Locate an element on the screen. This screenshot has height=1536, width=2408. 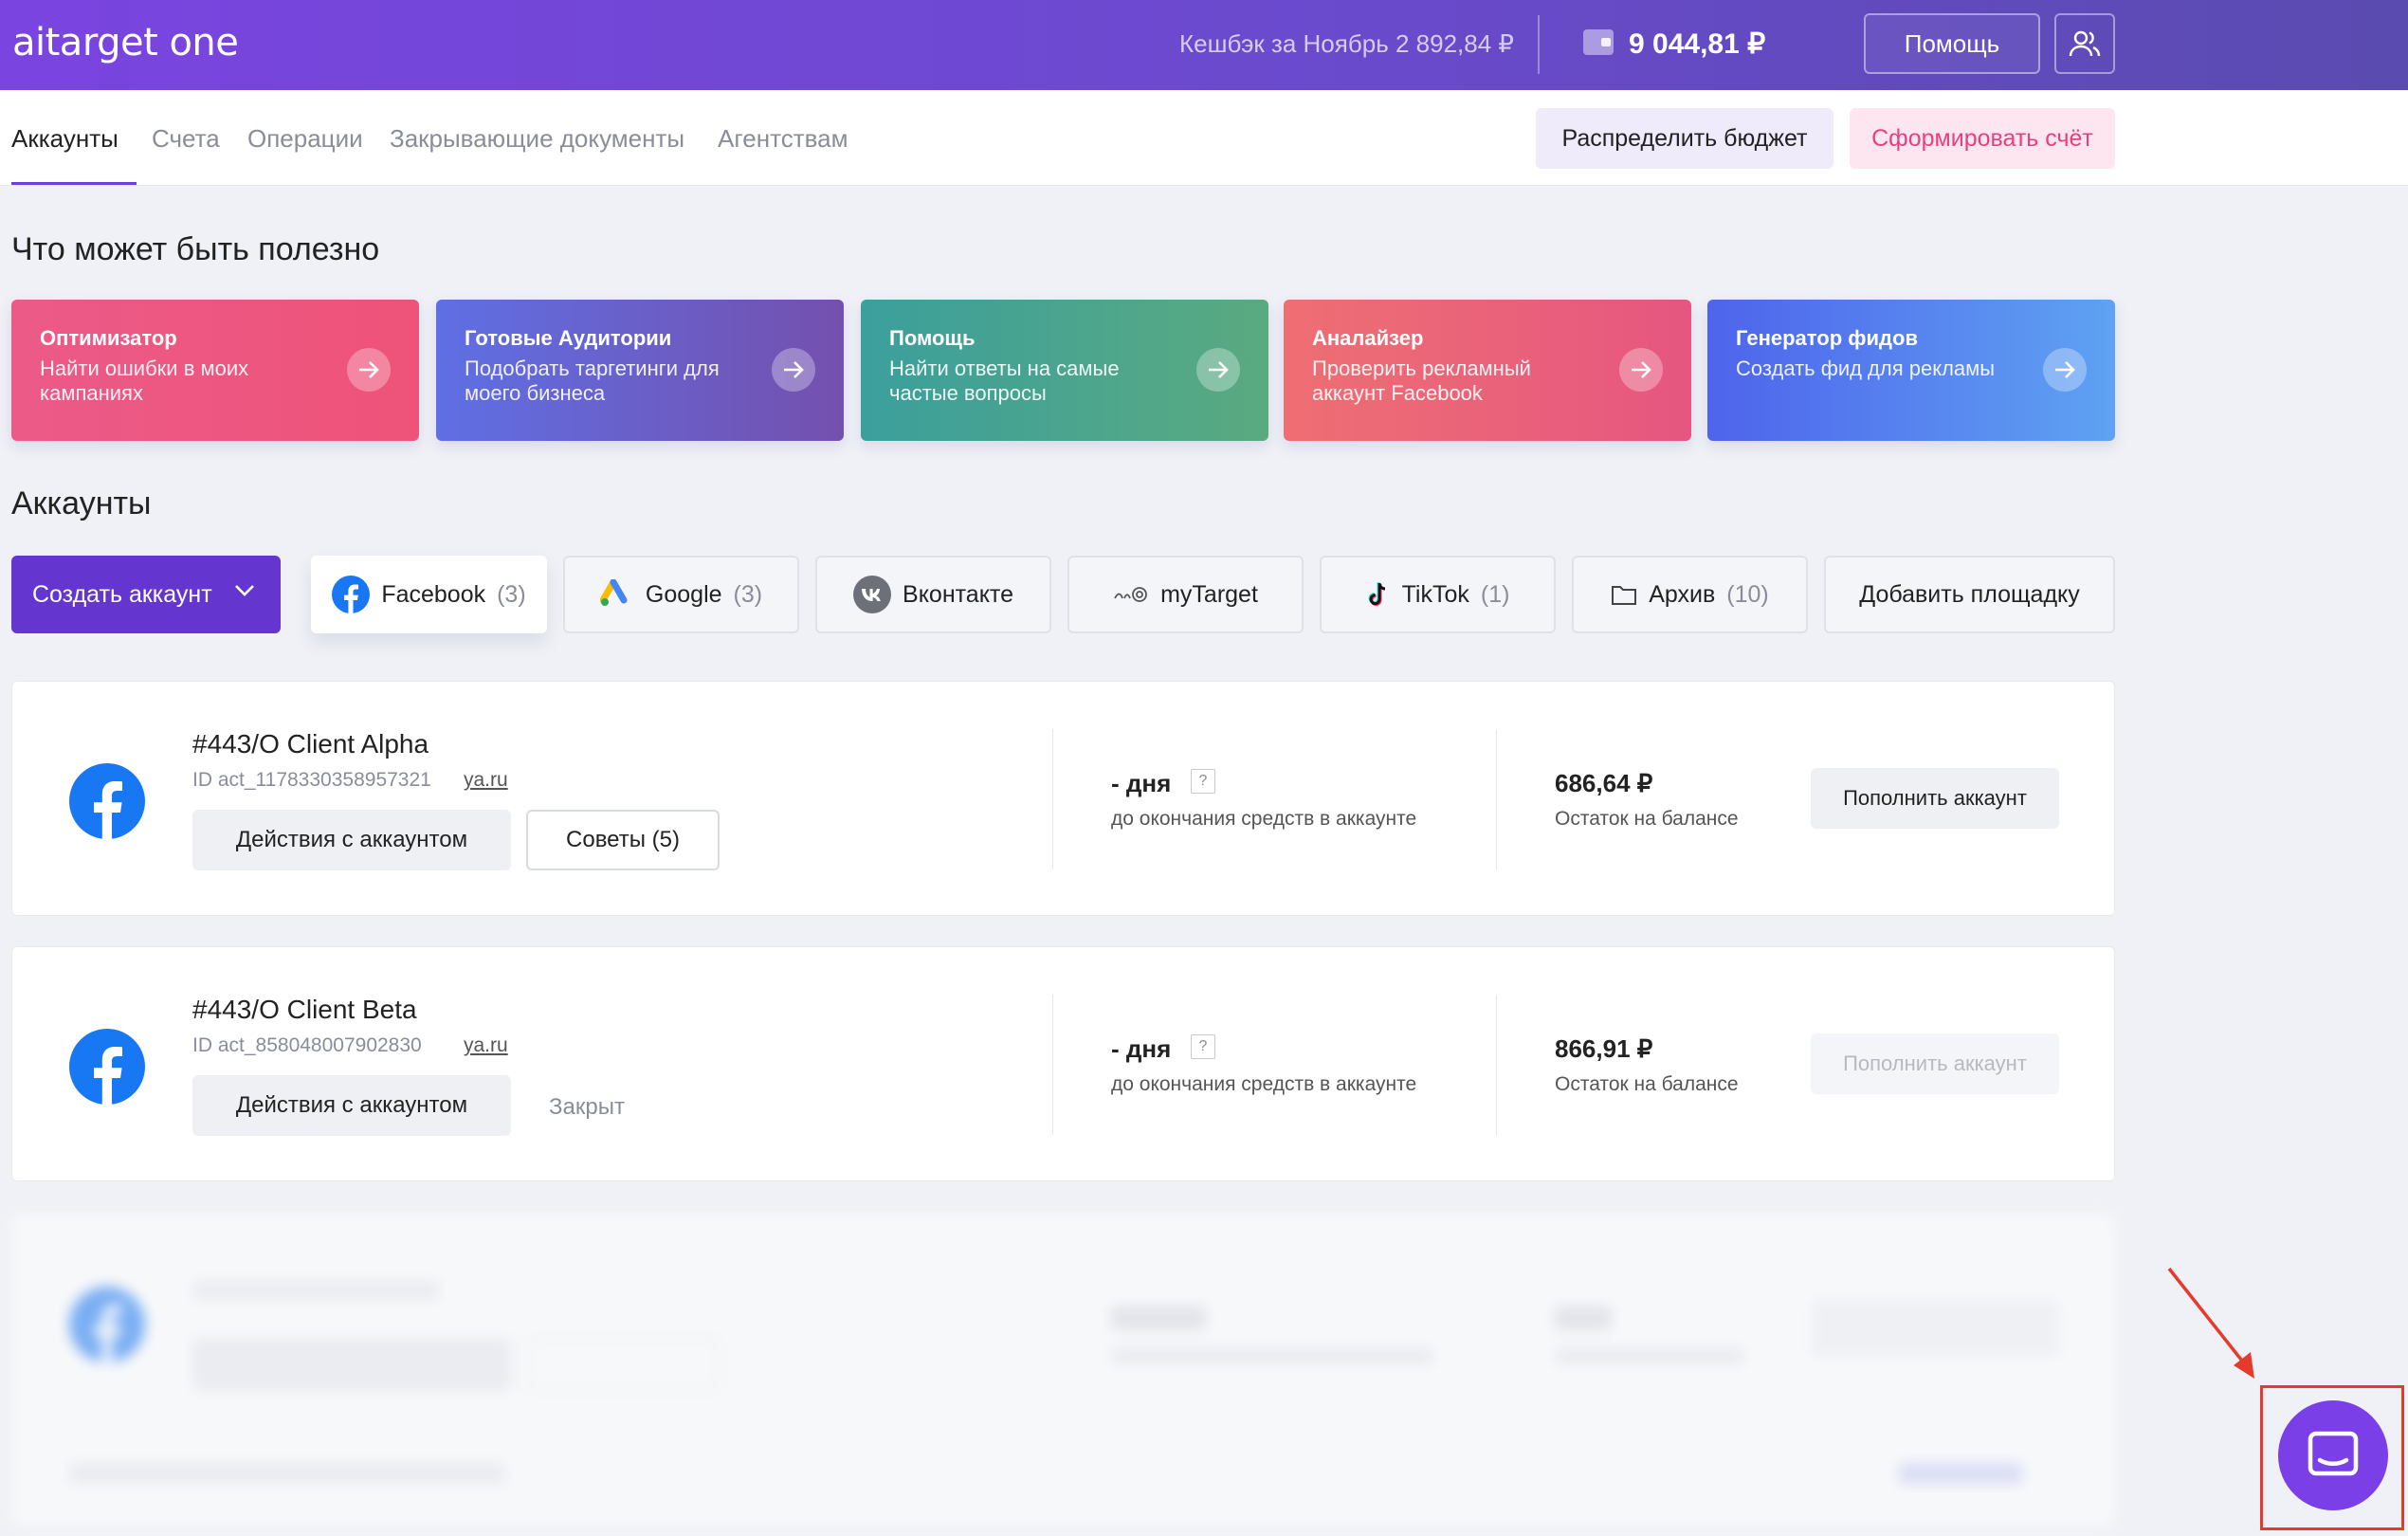
platform-name: Google is located at coordinates (683, 594).